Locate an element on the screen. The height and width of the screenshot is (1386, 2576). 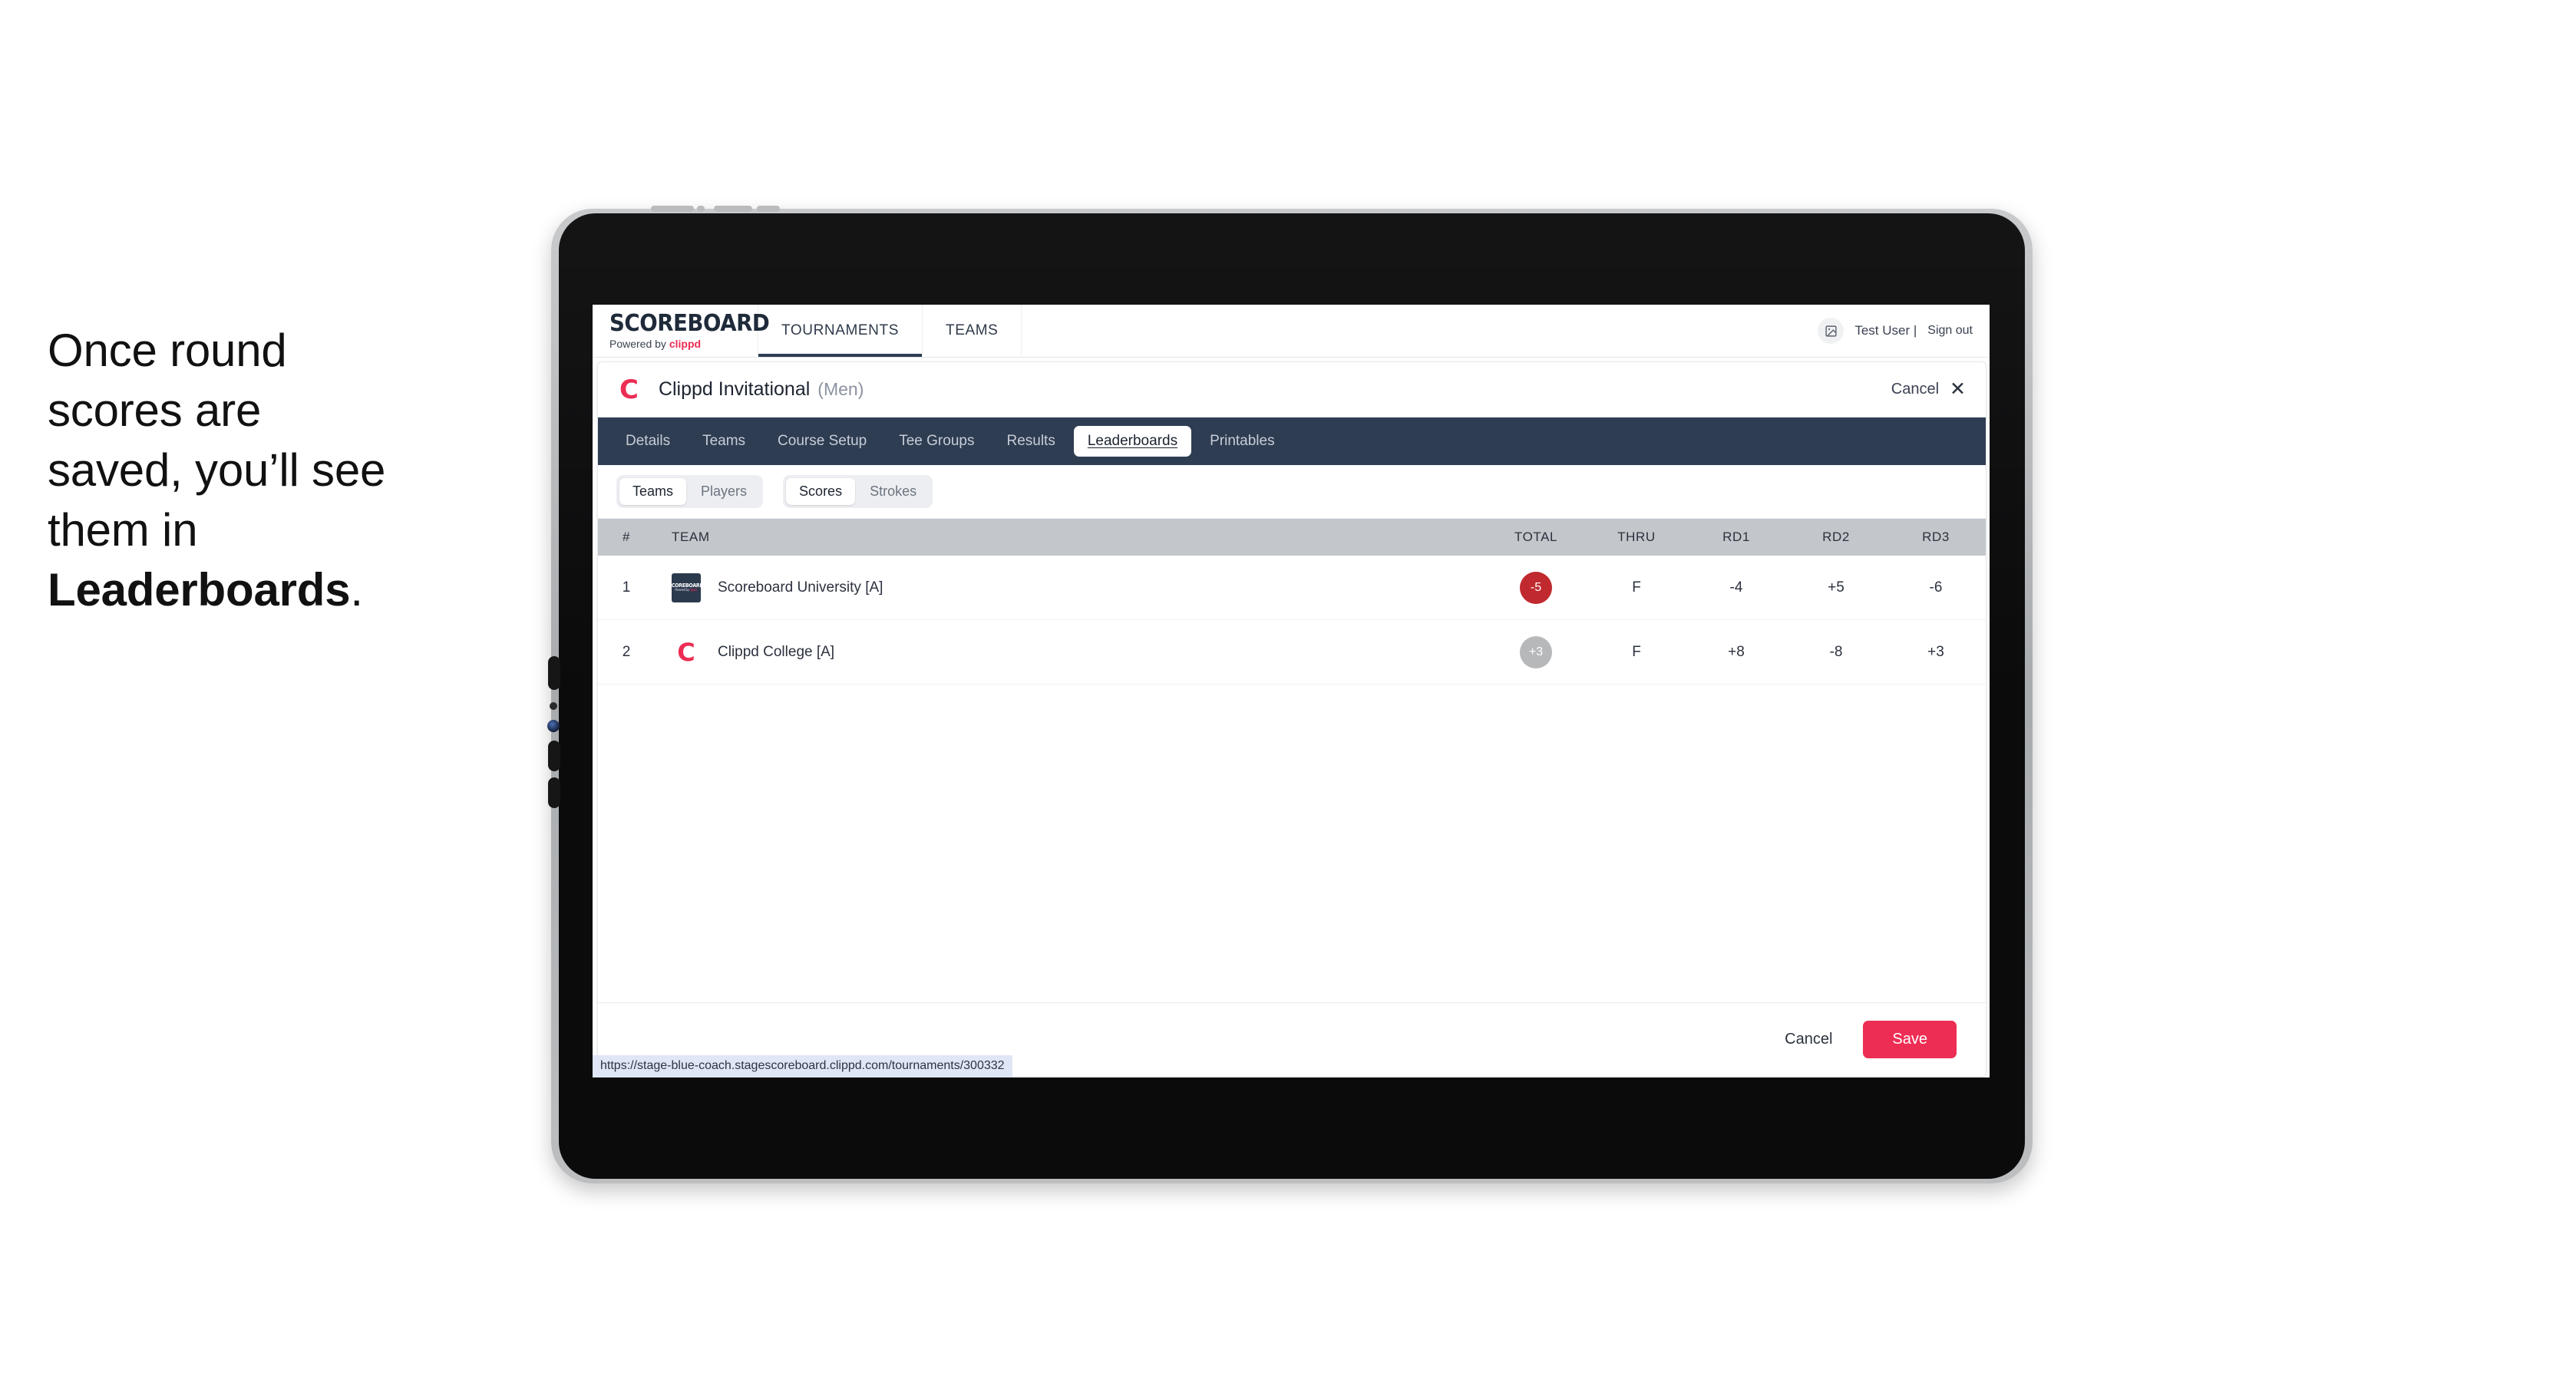
subnav-item-tee-groups-label: Tee Groups is located at coordinates (937, 441).